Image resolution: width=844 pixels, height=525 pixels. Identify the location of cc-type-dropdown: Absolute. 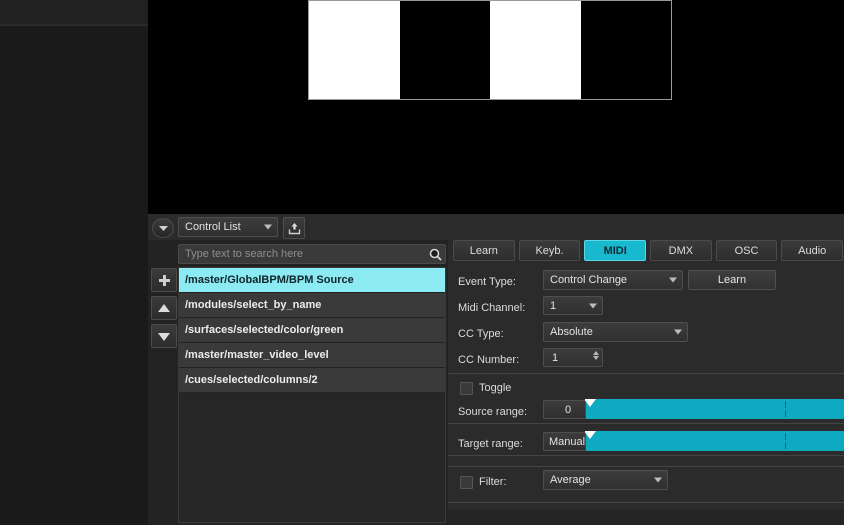
(615, 332).